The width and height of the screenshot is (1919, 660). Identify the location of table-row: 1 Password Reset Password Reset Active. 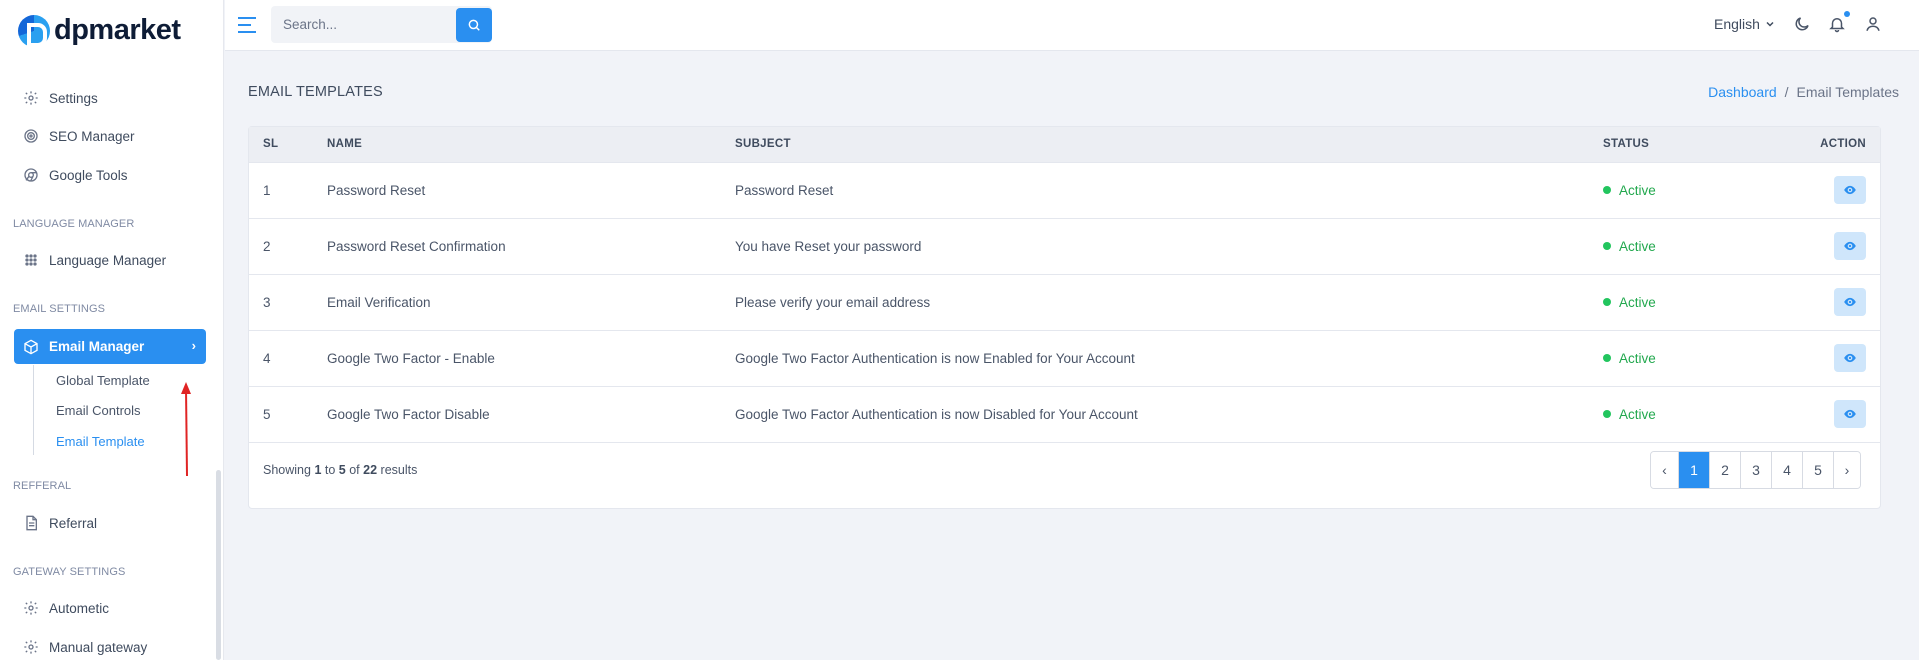
(1064, 190).